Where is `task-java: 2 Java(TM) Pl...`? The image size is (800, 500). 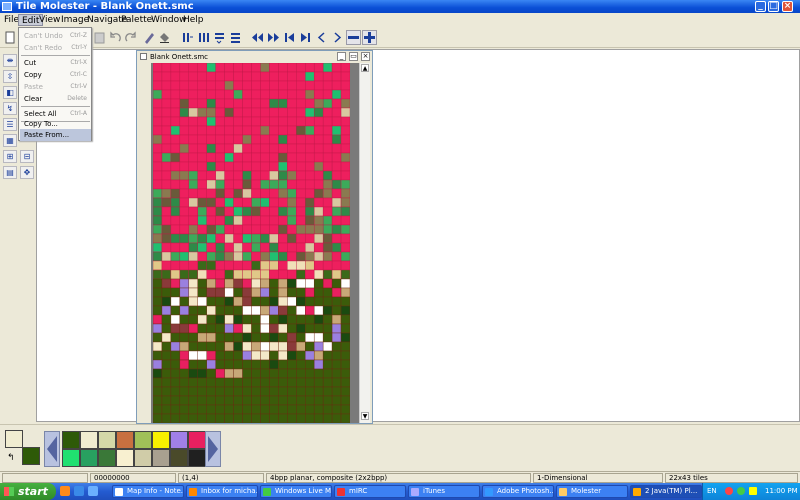
task-java: 2 Java(TM) Pl... is located at coordinates (666, 491).